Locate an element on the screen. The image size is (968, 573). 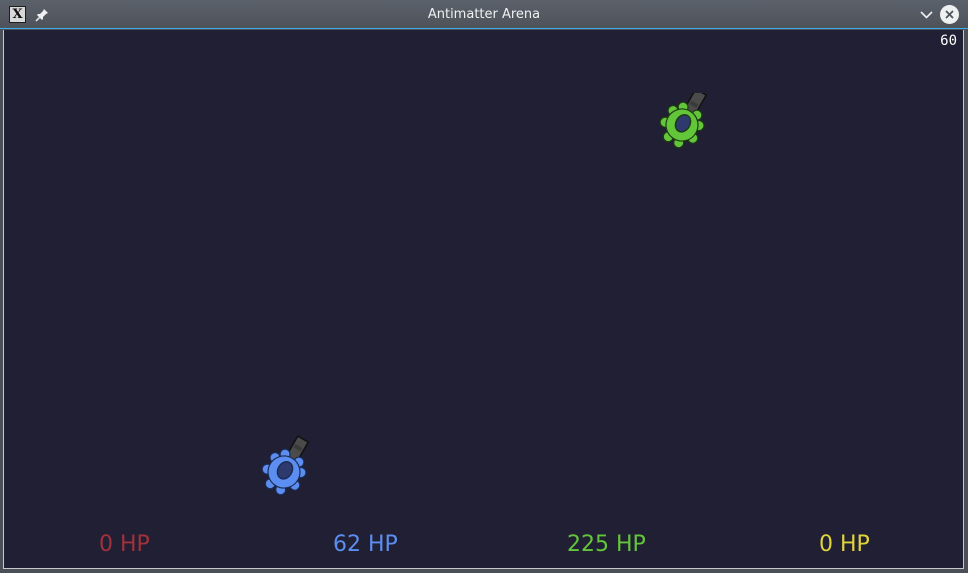
close-icon is located at coordinates (949, 14).